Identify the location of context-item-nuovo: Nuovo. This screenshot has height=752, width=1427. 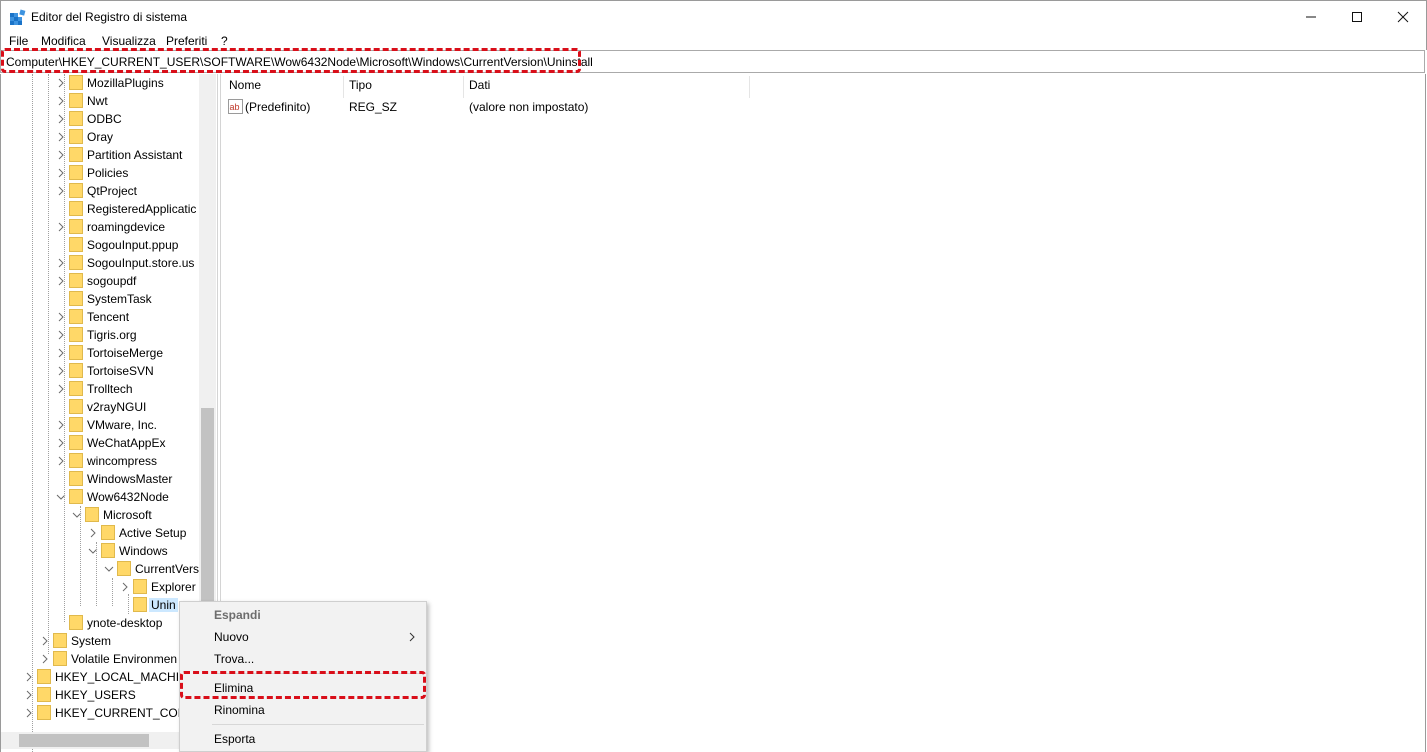
(303, 637).